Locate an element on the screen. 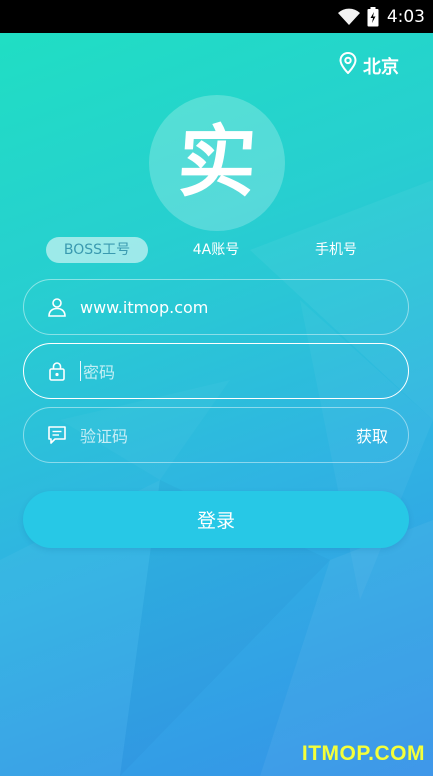 Image resolution: width=433 pixels, height=776 pixels. login-button: 登录 is located at coordinates (216, 519).